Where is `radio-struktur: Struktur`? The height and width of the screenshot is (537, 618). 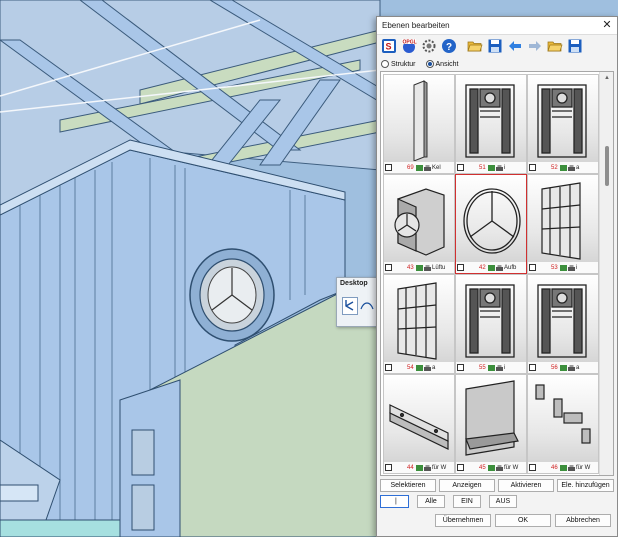 radio-struktur: Struktur is located at coordinates (398, 64).